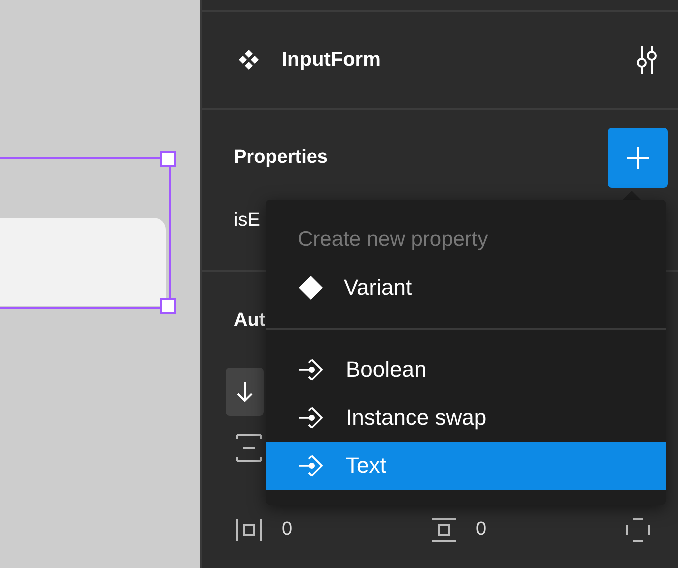  I want to click on plus-icon, so click(638, 158).